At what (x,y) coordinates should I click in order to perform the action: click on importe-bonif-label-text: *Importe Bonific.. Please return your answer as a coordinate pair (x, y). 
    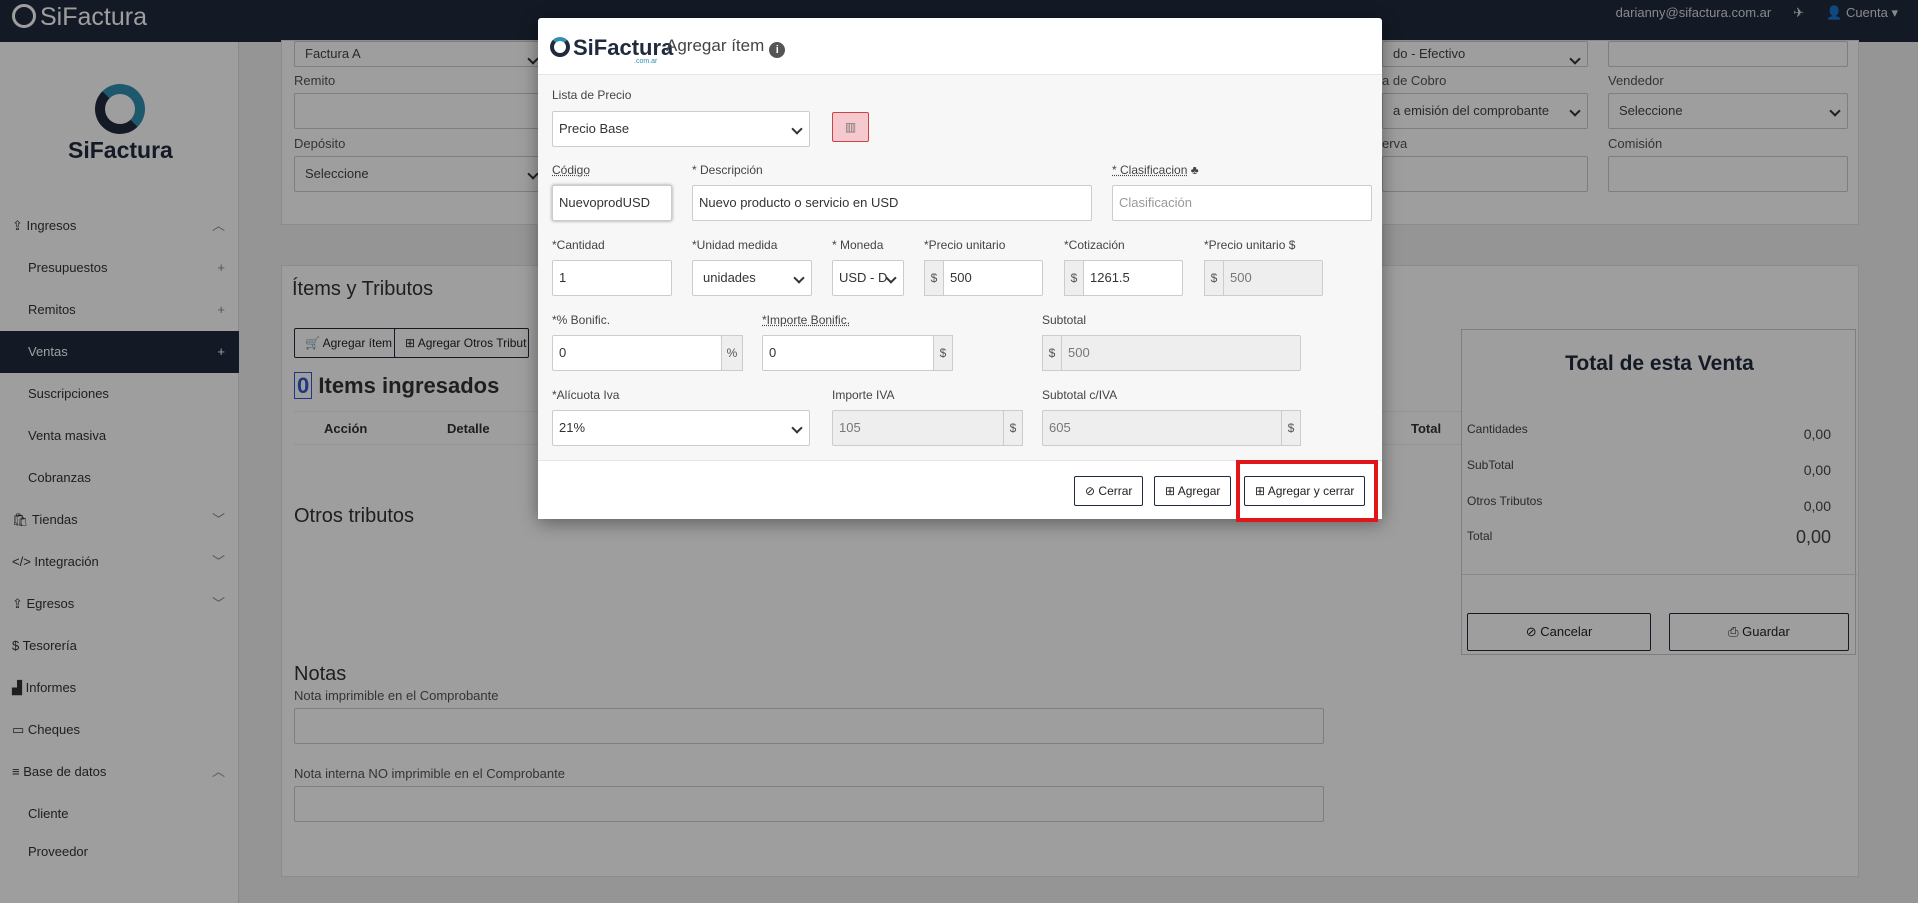
    Looking at the image, I should click on (806, 320).